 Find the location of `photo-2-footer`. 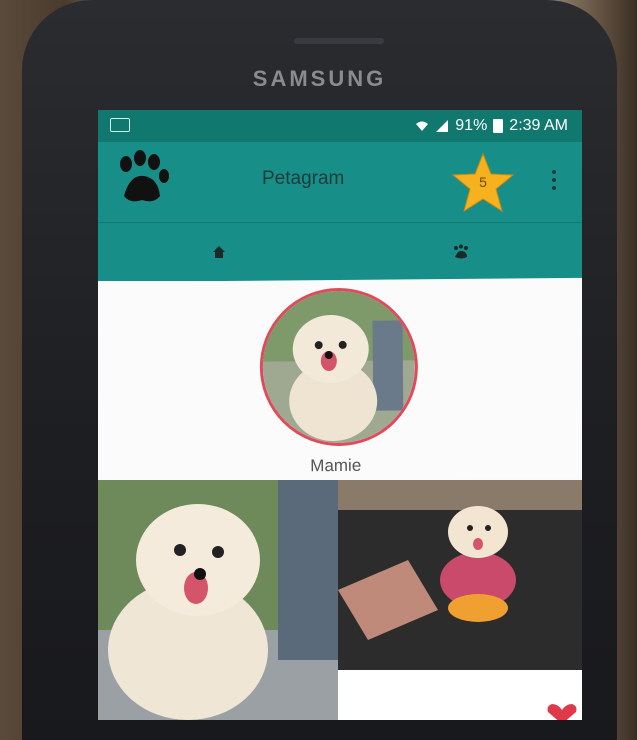

photo-2-footer is located at coordinates (460, 695).